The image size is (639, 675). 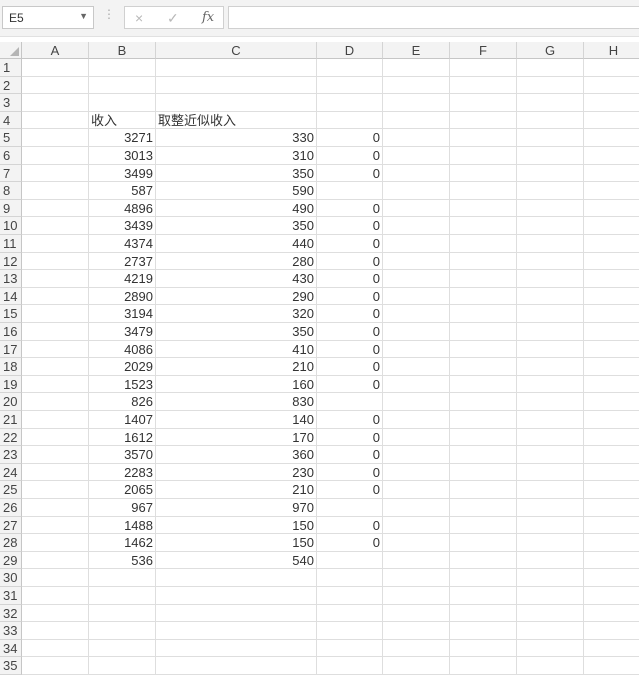 I want to click on select-all-corner, so click(x=11, y=50).